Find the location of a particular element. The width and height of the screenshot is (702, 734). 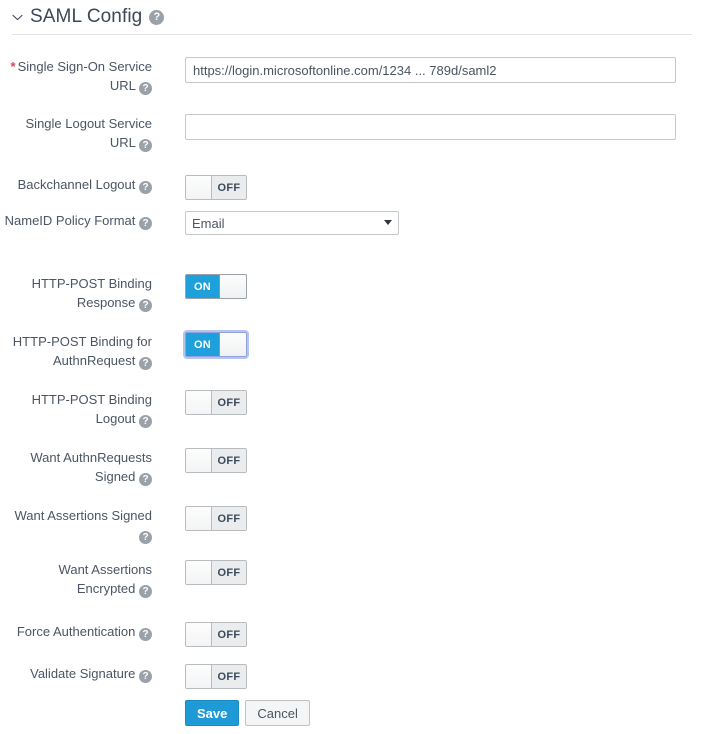

field-control-force-authentication: OFF is located at coordinates (427, 634).